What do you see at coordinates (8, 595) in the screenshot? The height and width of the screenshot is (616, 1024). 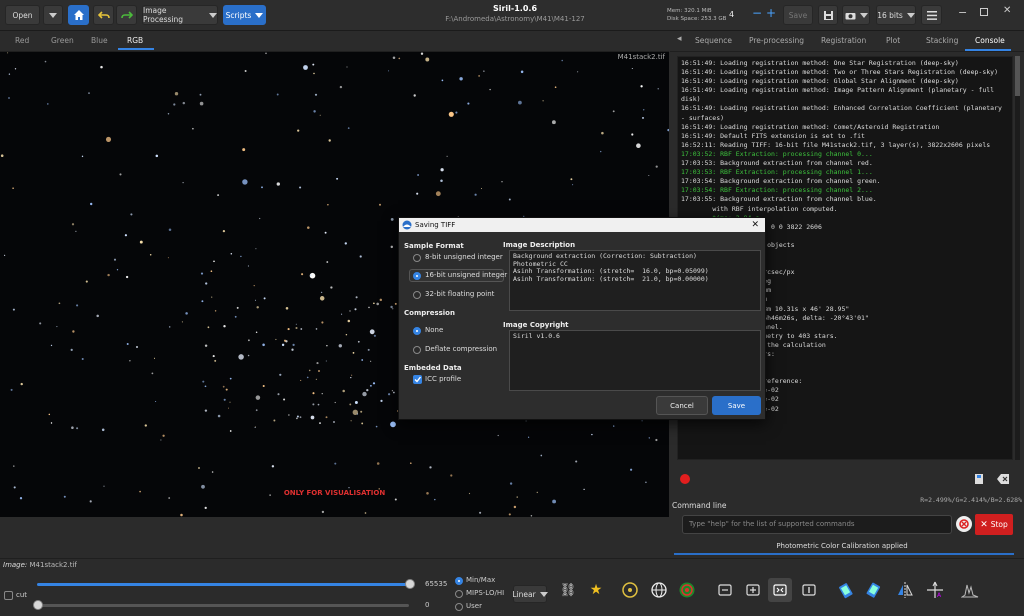 I see `cut-checkbox` at bounding box center [8, 595].